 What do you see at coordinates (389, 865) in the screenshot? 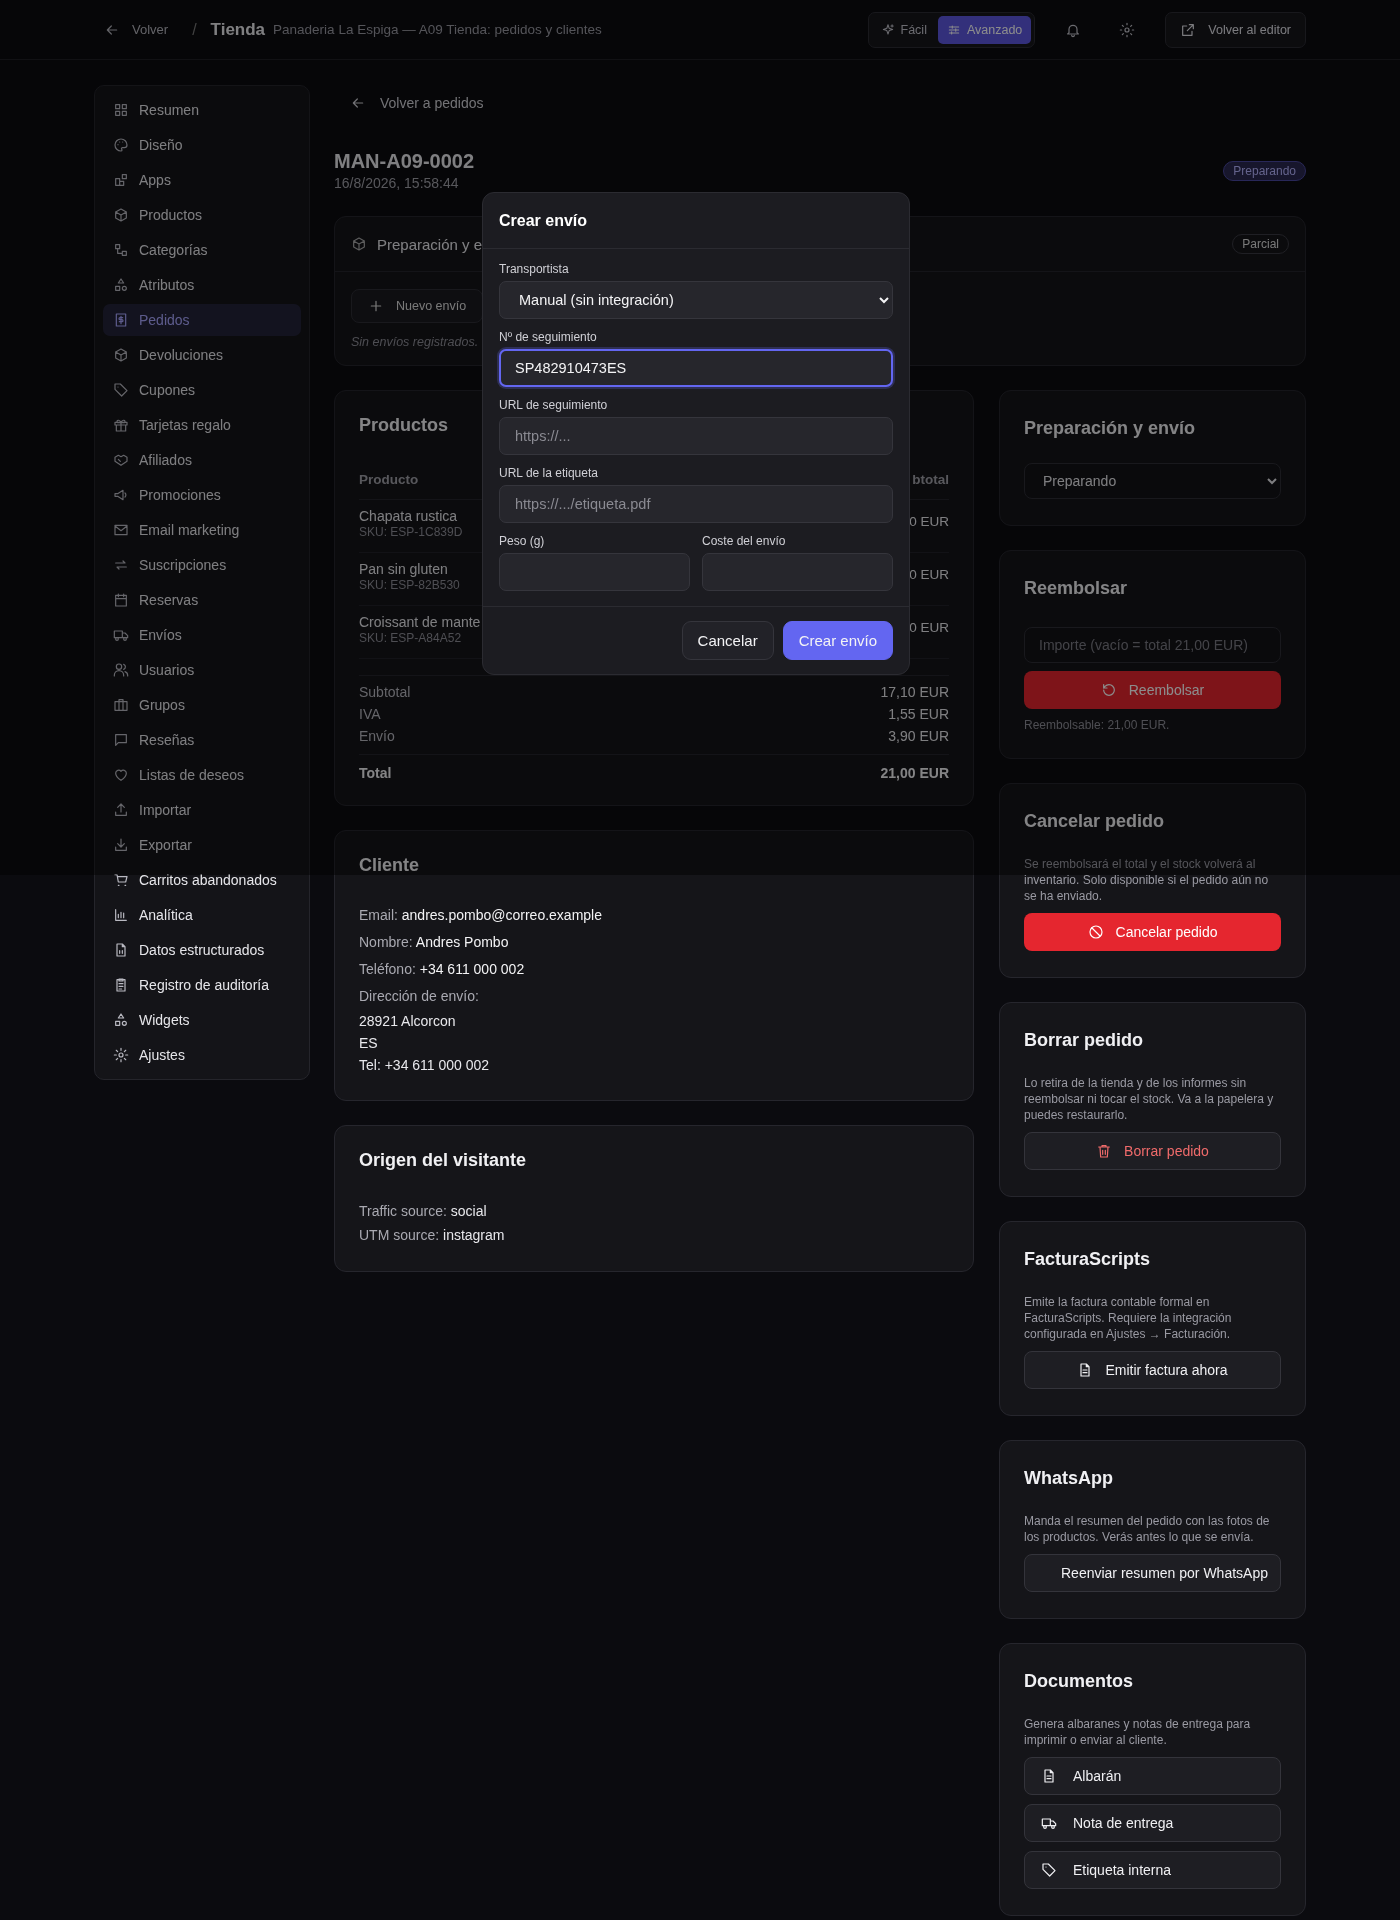
I see `card-title: Cliente` at bounding box center [389, 865].